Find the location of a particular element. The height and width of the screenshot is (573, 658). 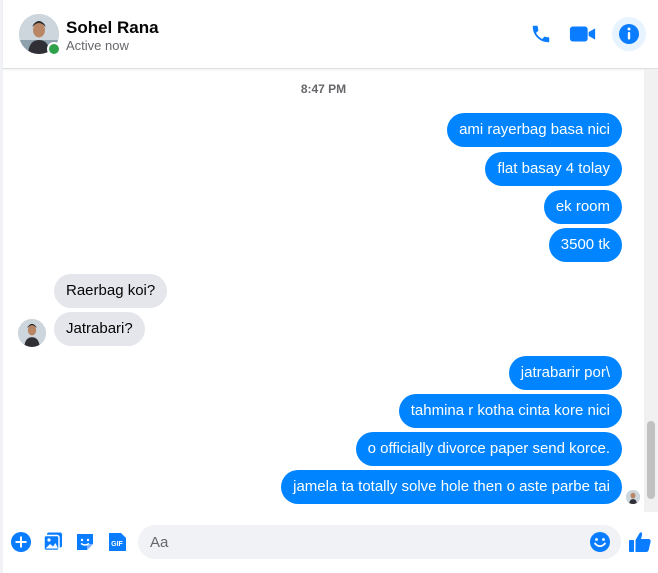

info-icon is located at coordinates (629, 34).